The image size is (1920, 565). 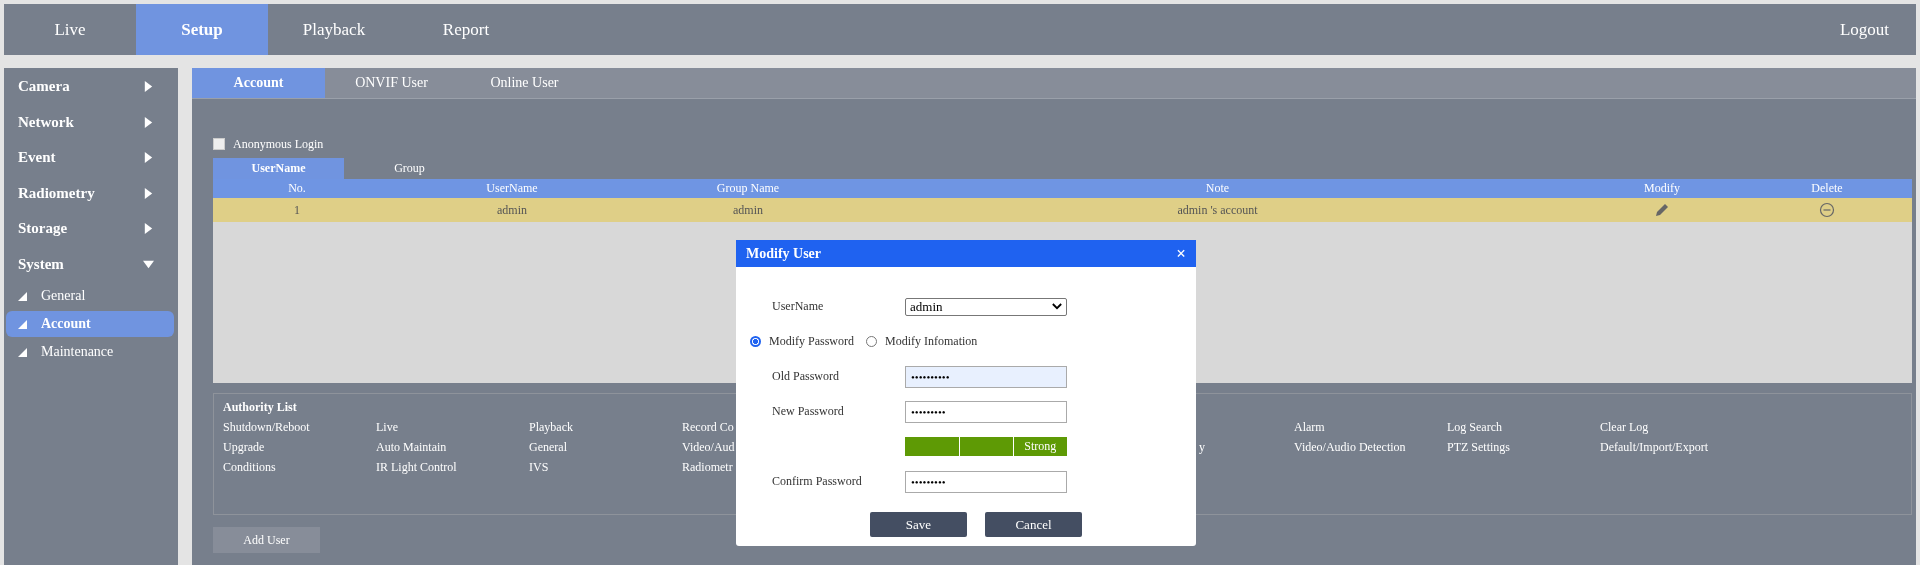 I want to click on field-label: UserName, so click(x=798, y=306).